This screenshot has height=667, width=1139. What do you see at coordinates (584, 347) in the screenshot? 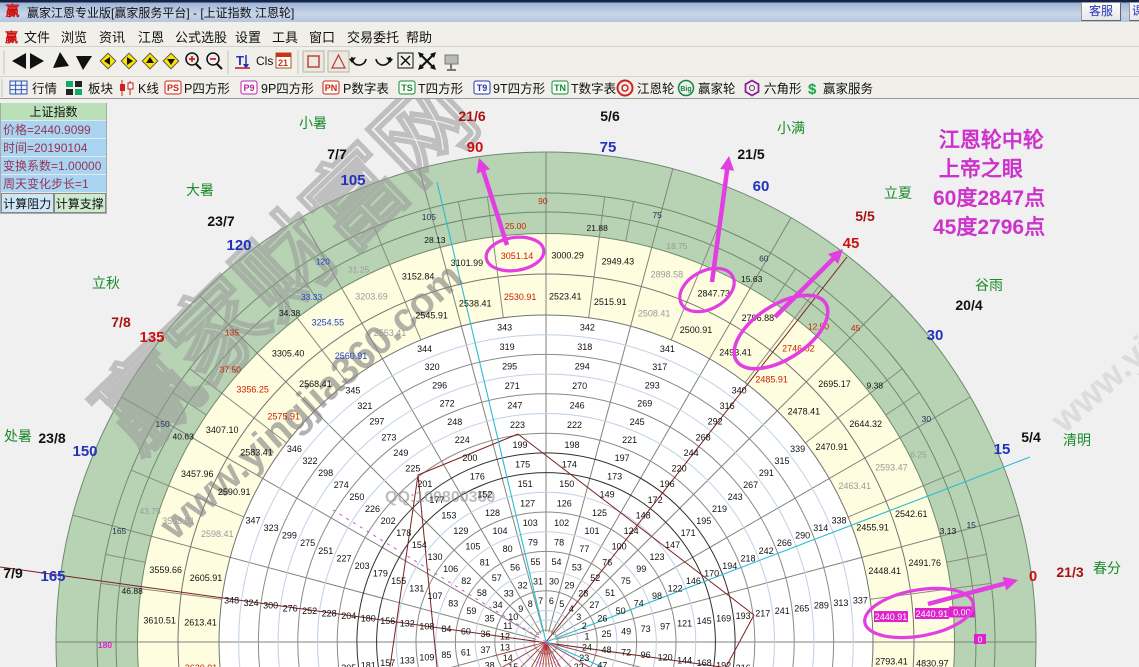
I see `svg-text: 318` at bounding box center [584, 347].